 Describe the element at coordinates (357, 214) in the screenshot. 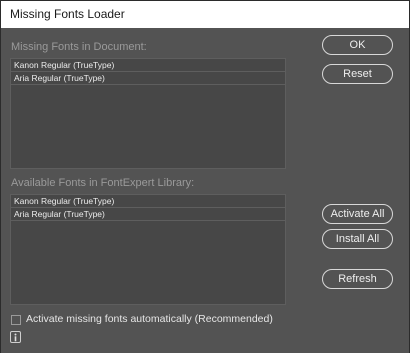

I see `activate-all-button: Activate All` at that location.